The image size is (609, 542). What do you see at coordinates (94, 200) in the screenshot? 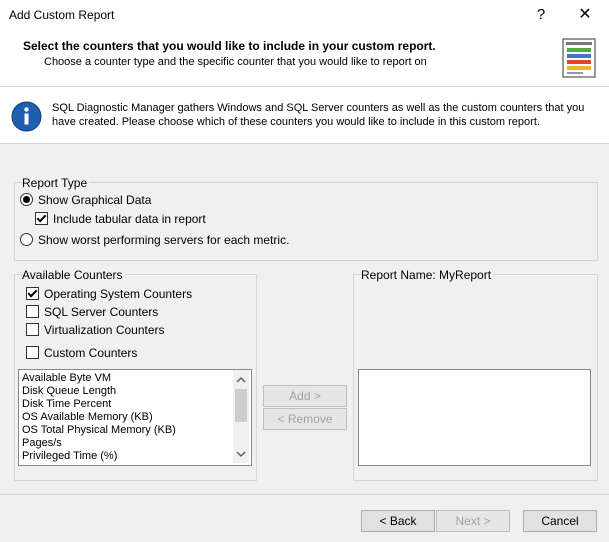
I see `show-graphical-label: Show Graphical Data` at bounding box center [94, 200].